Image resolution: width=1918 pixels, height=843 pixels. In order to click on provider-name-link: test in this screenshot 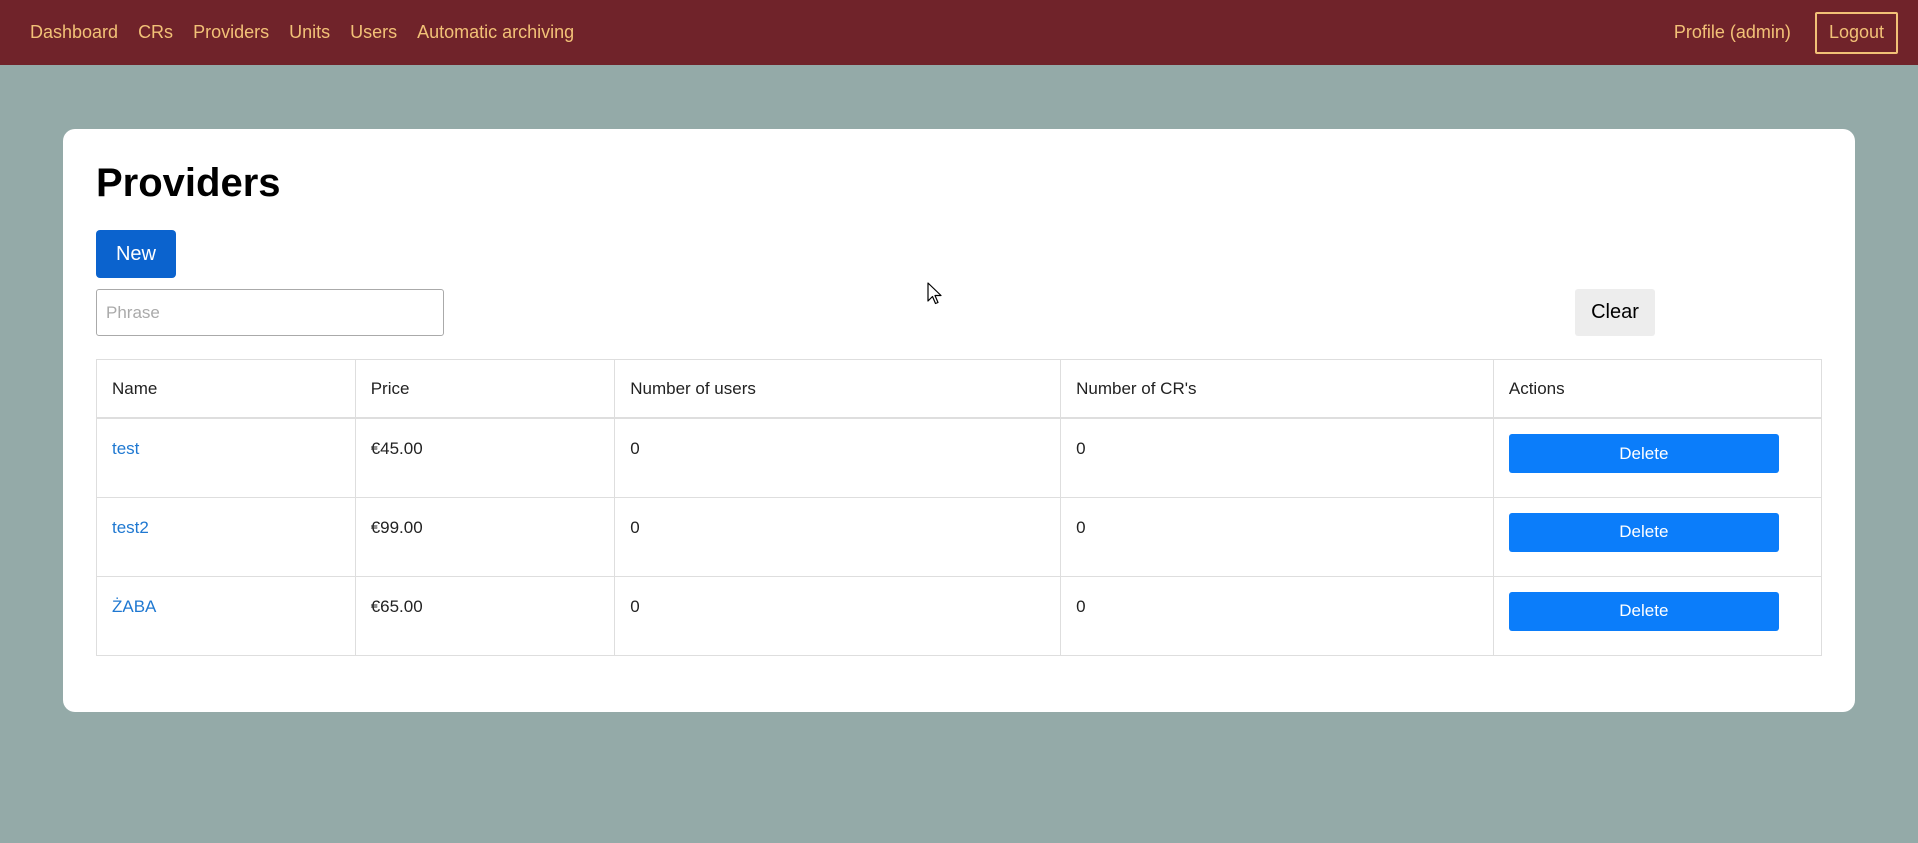, I will do `click(125, 448)`.